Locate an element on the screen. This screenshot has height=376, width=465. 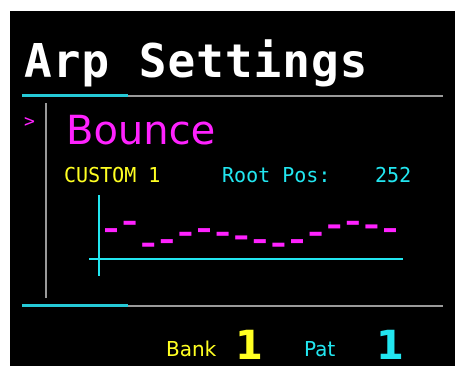
footer-accent-bar is located at coordinates (75, 305).